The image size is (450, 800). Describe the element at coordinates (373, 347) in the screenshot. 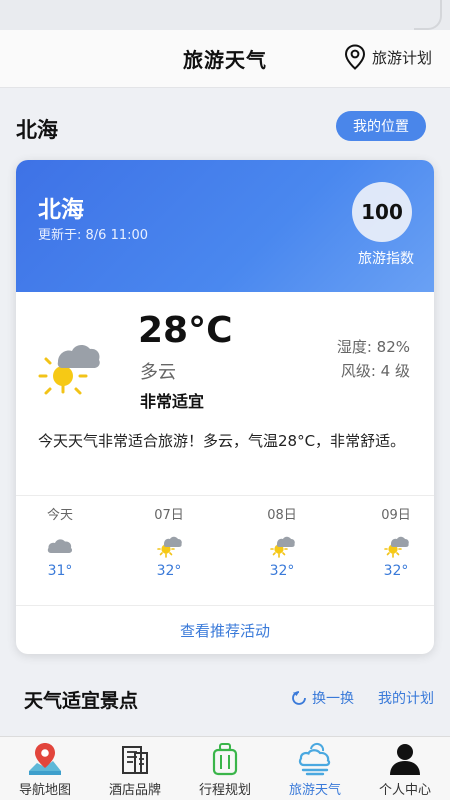

I see `humidity: 湿度: 82%` at that location.